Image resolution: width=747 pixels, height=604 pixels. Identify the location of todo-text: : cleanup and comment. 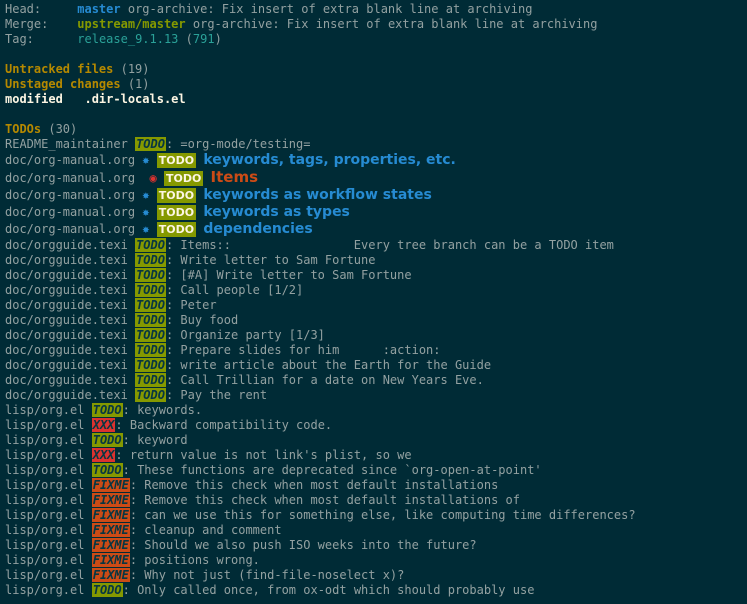
(205, 530).